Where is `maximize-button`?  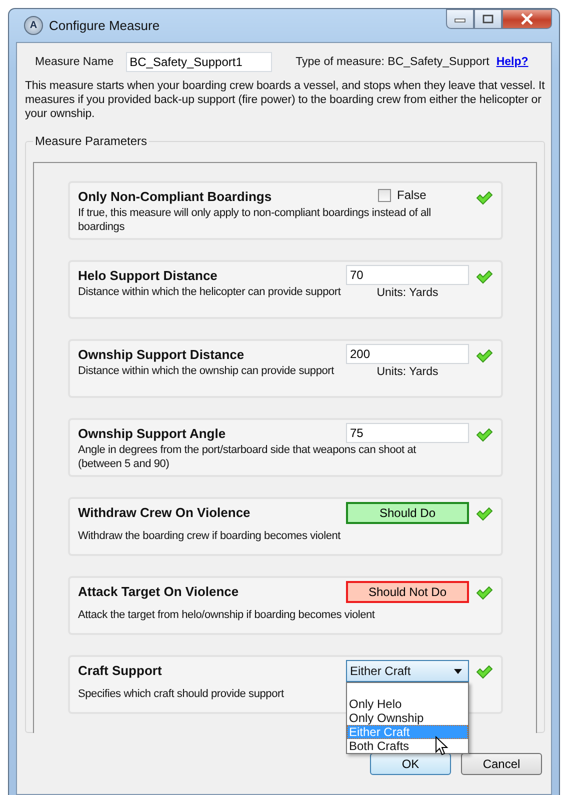 maximize-button is located at coordinates (488, 19).